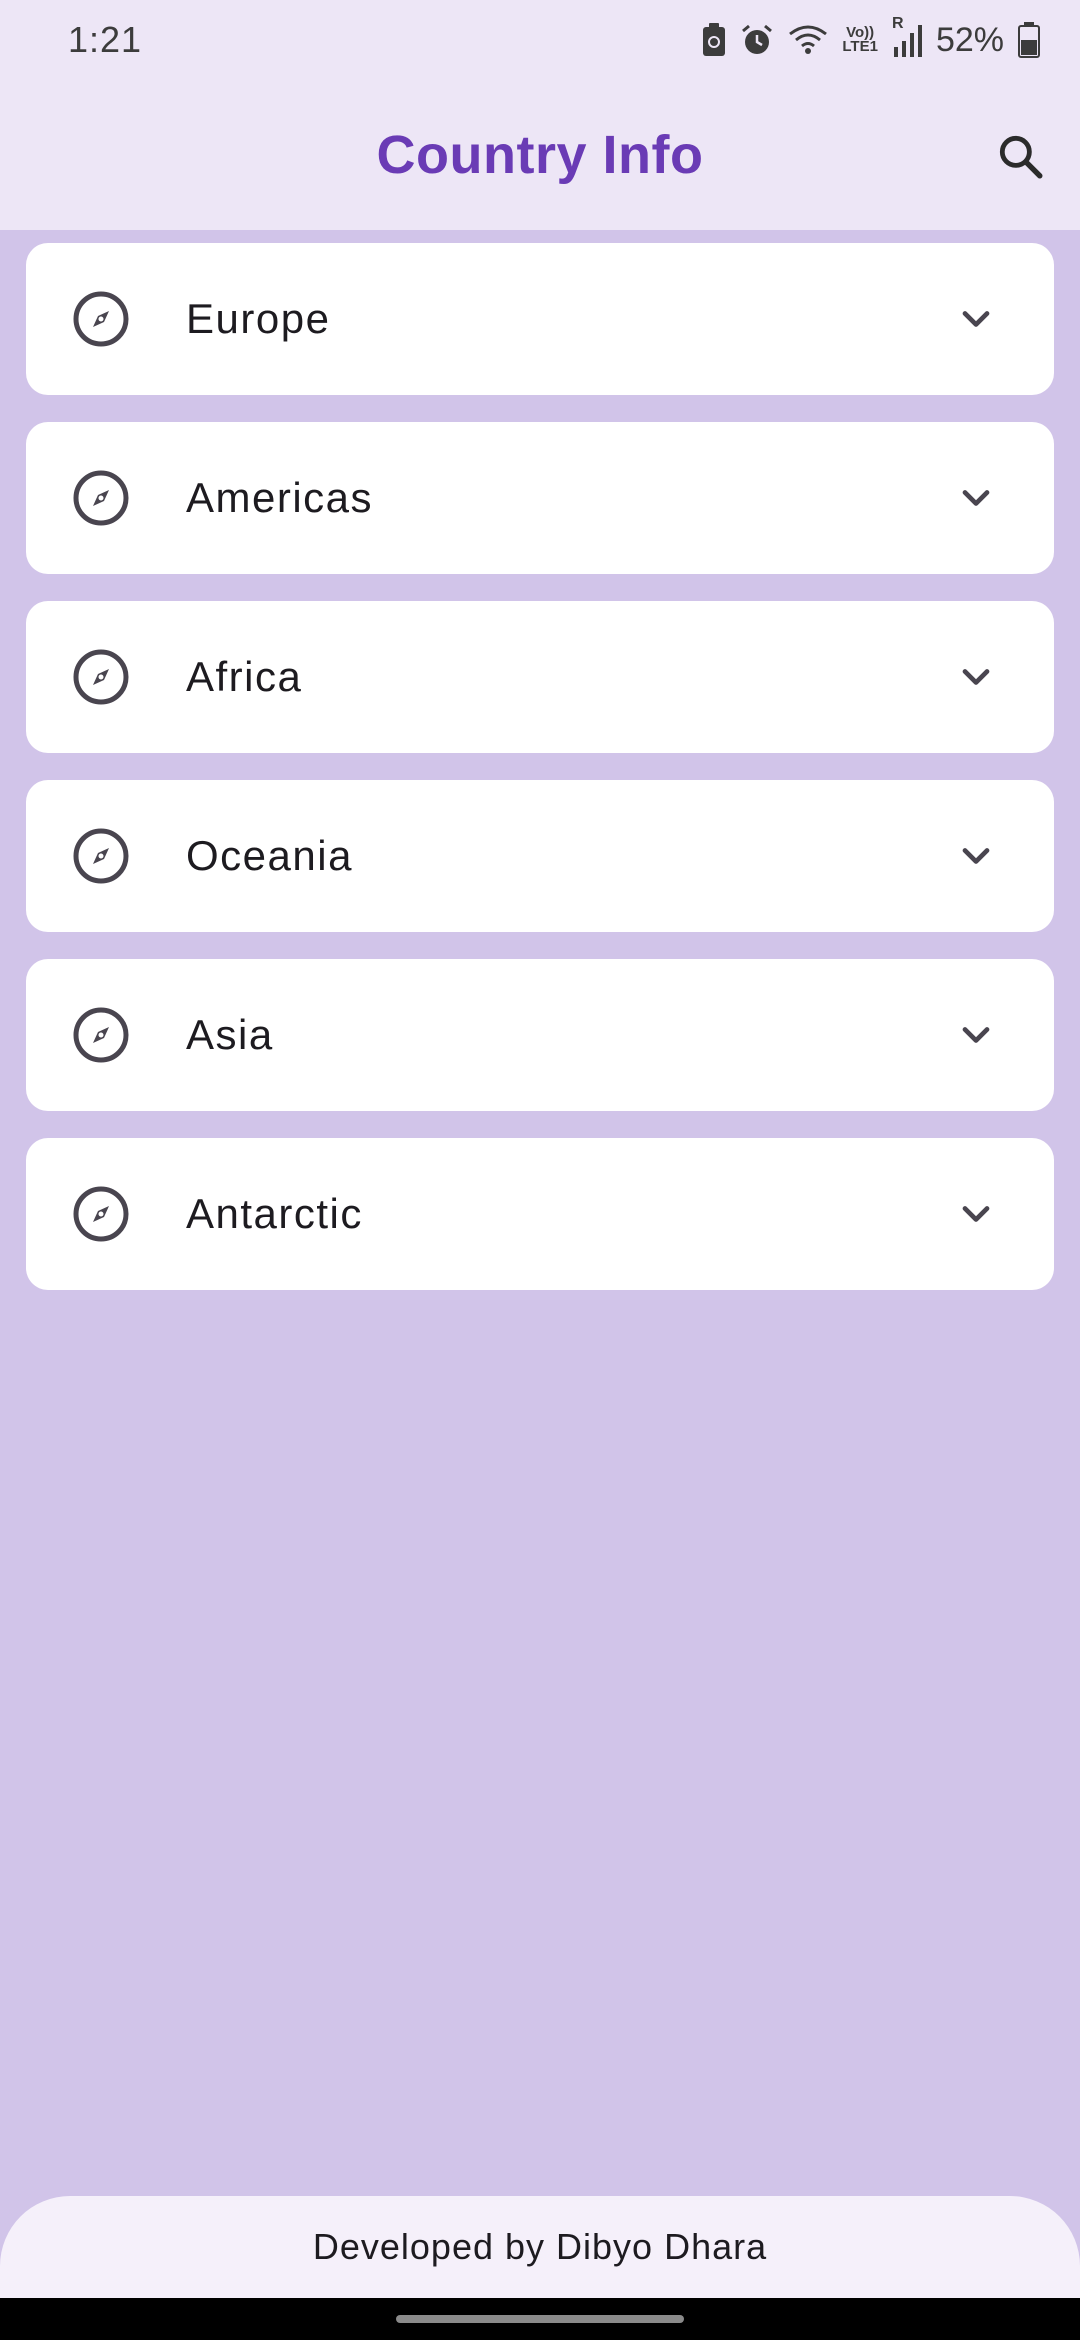  I want to click on page-title: Country Info, so click(540, 155).